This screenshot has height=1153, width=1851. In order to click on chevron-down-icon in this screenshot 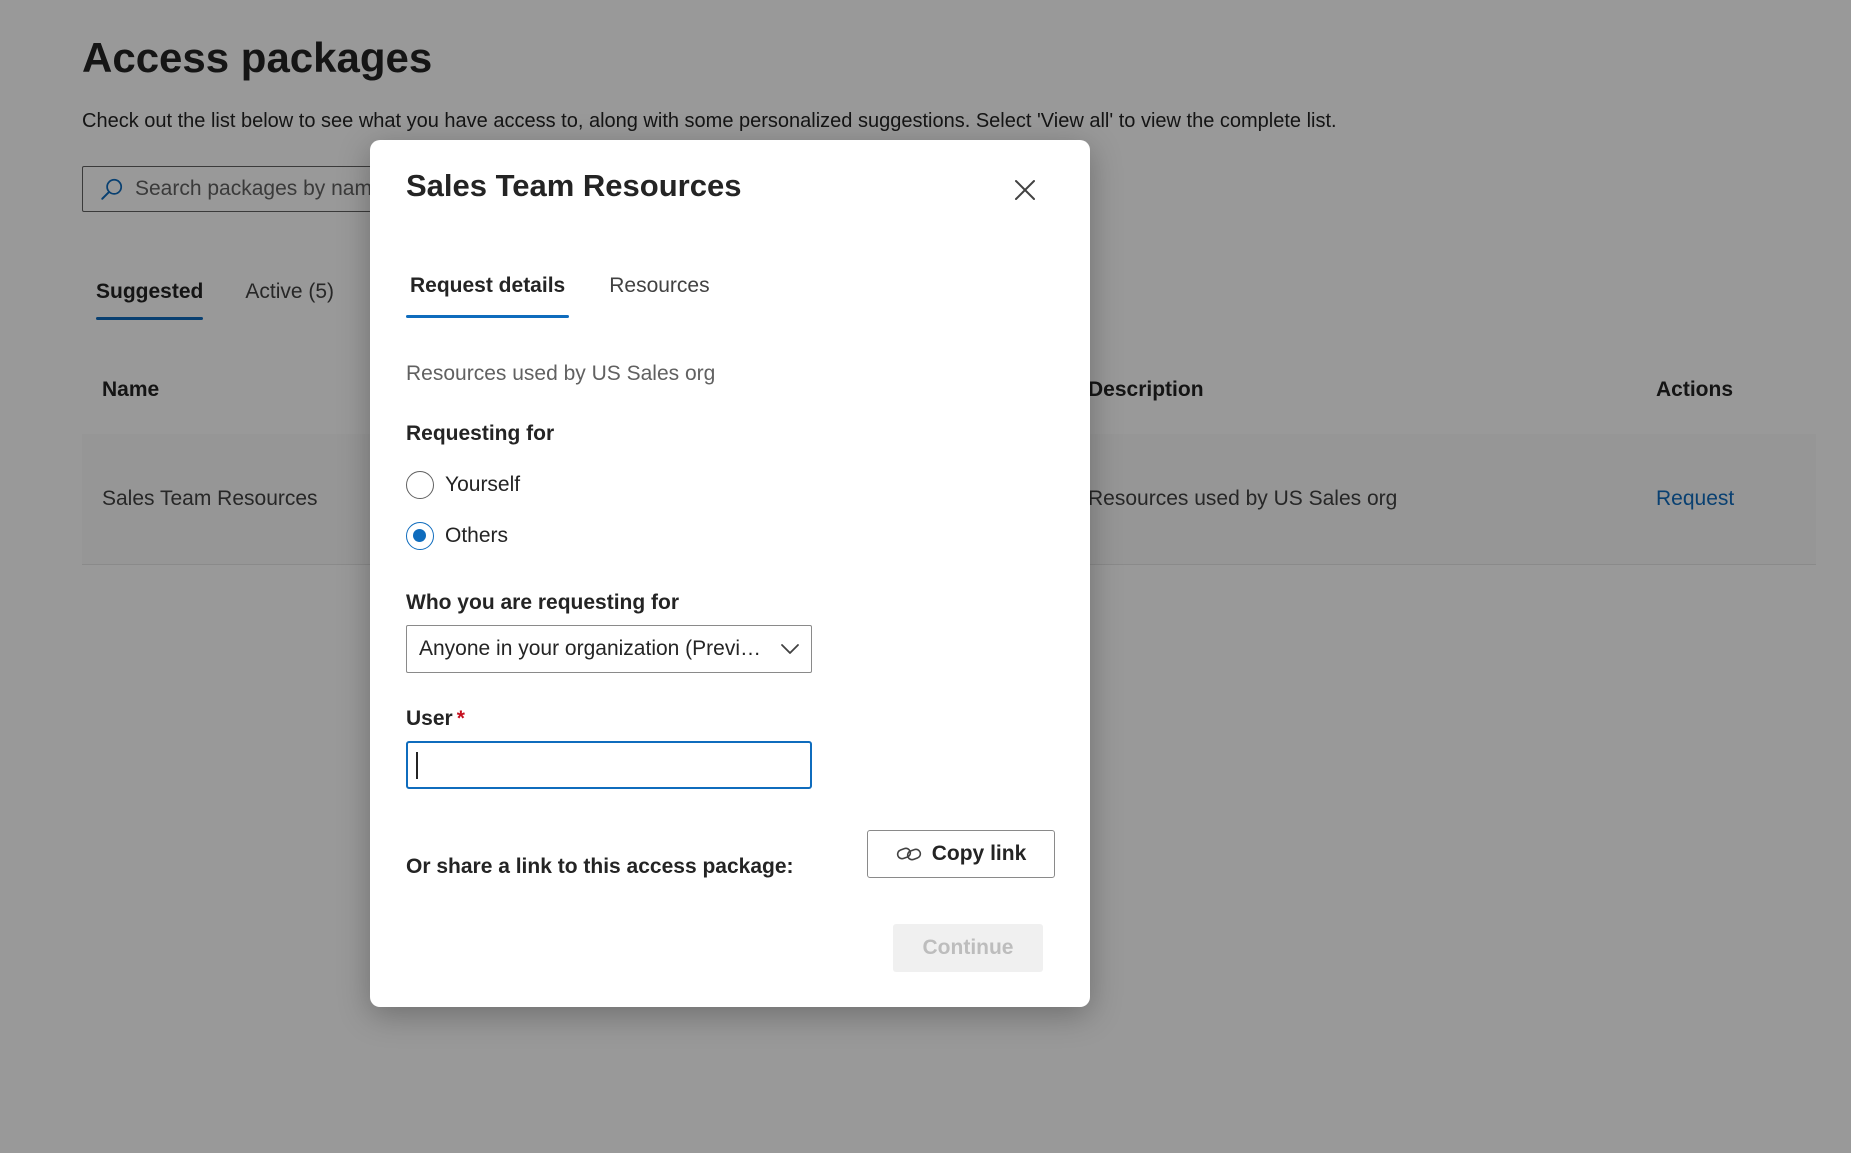, I will do `click(790, 649)`.